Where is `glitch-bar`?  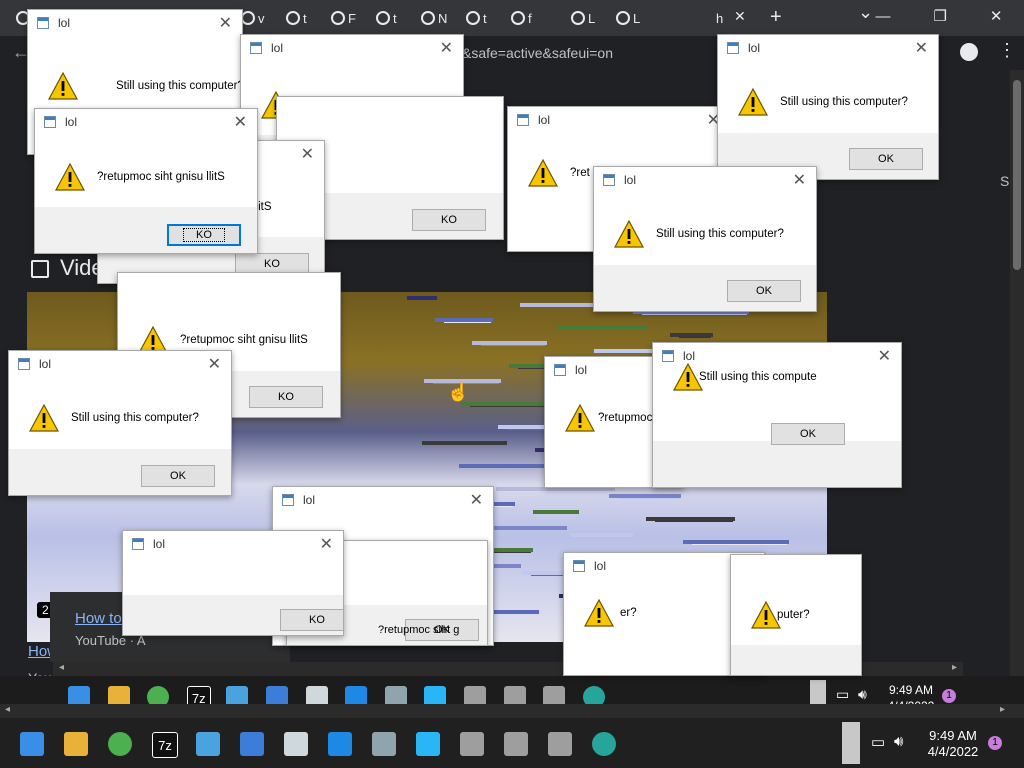 glitch-bar is located at coordinates (464, 320).